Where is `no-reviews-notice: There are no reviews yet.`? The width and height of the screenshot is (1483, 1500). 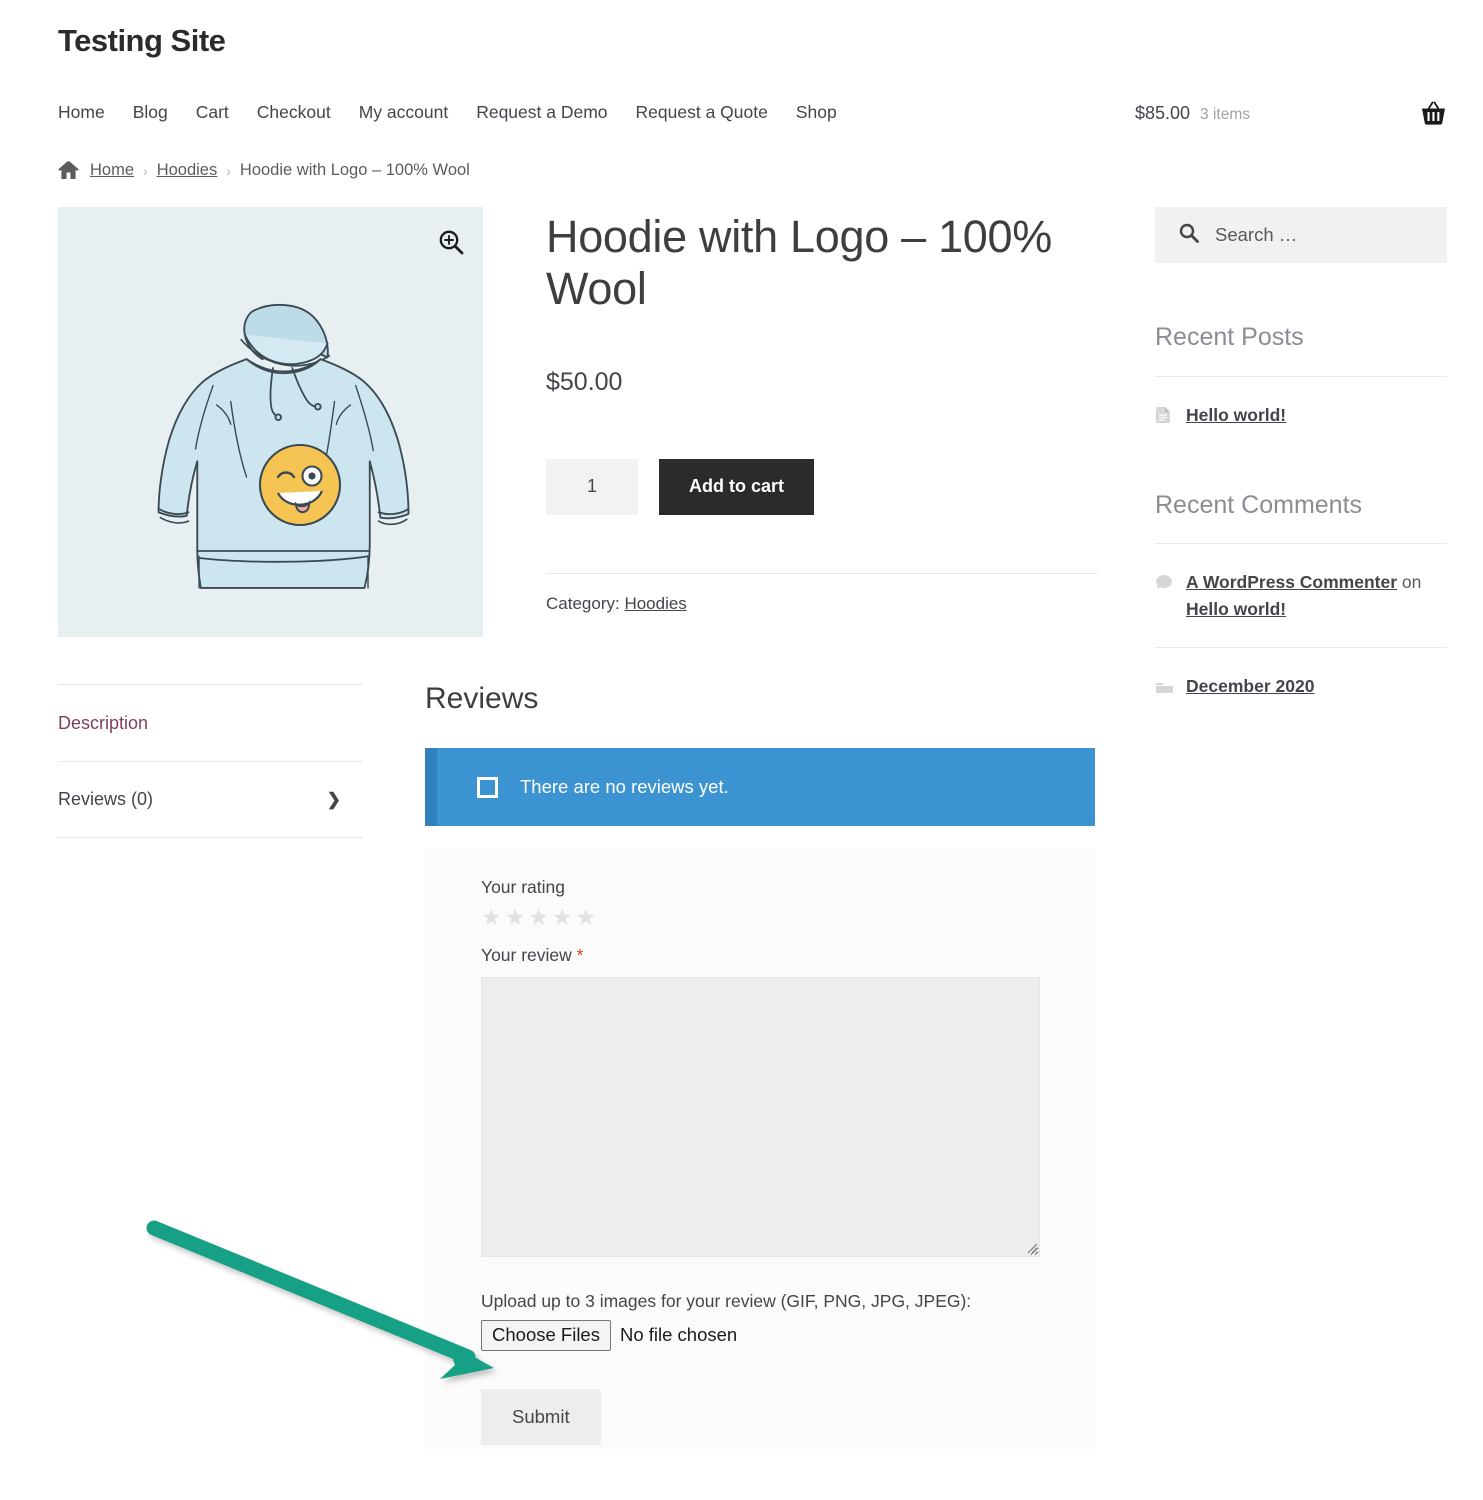
no-reviews-notice: There are no reviews yet. is located at coordinates (760, 787).